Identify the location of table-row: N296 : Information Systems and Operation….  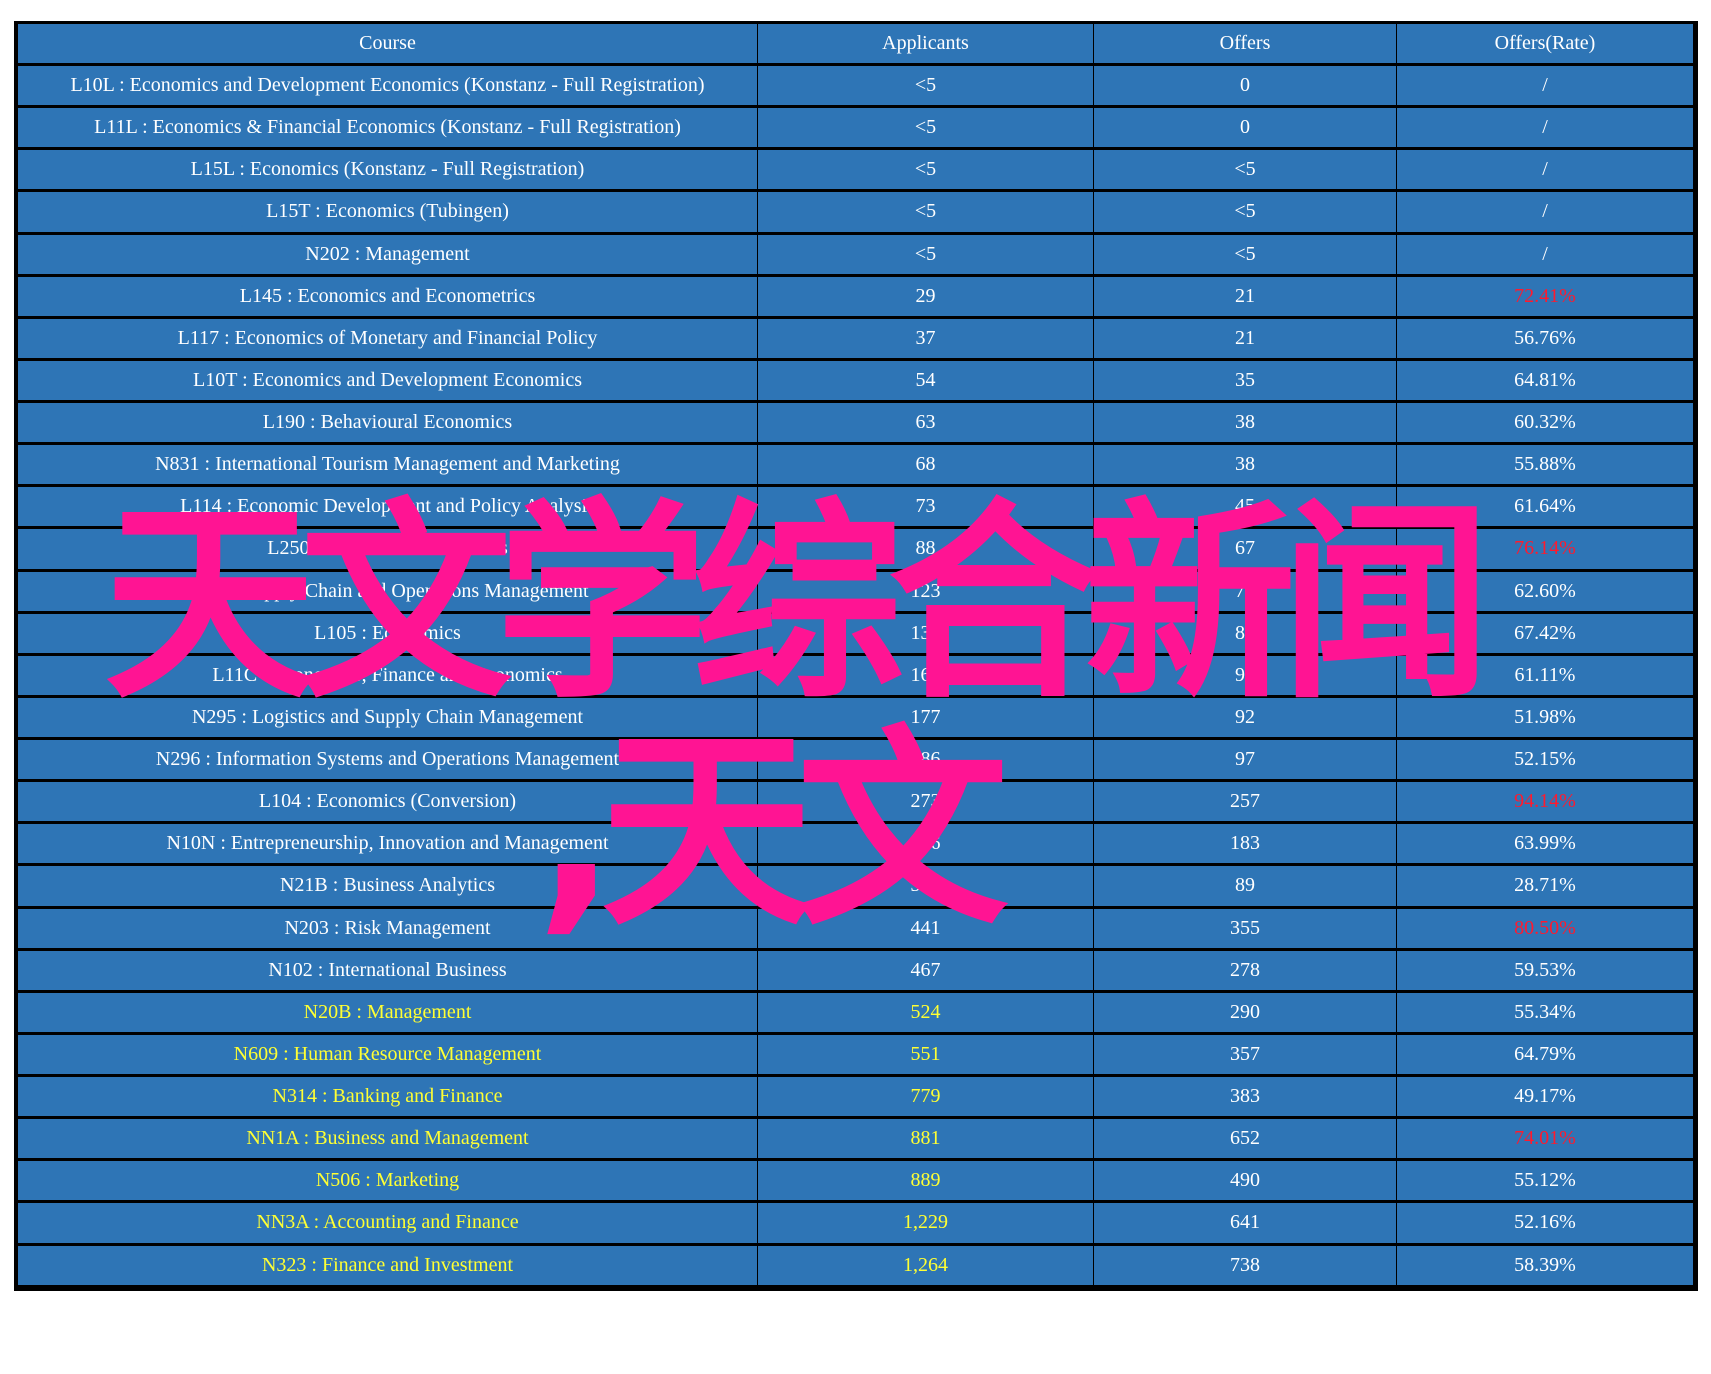
(855, 759).